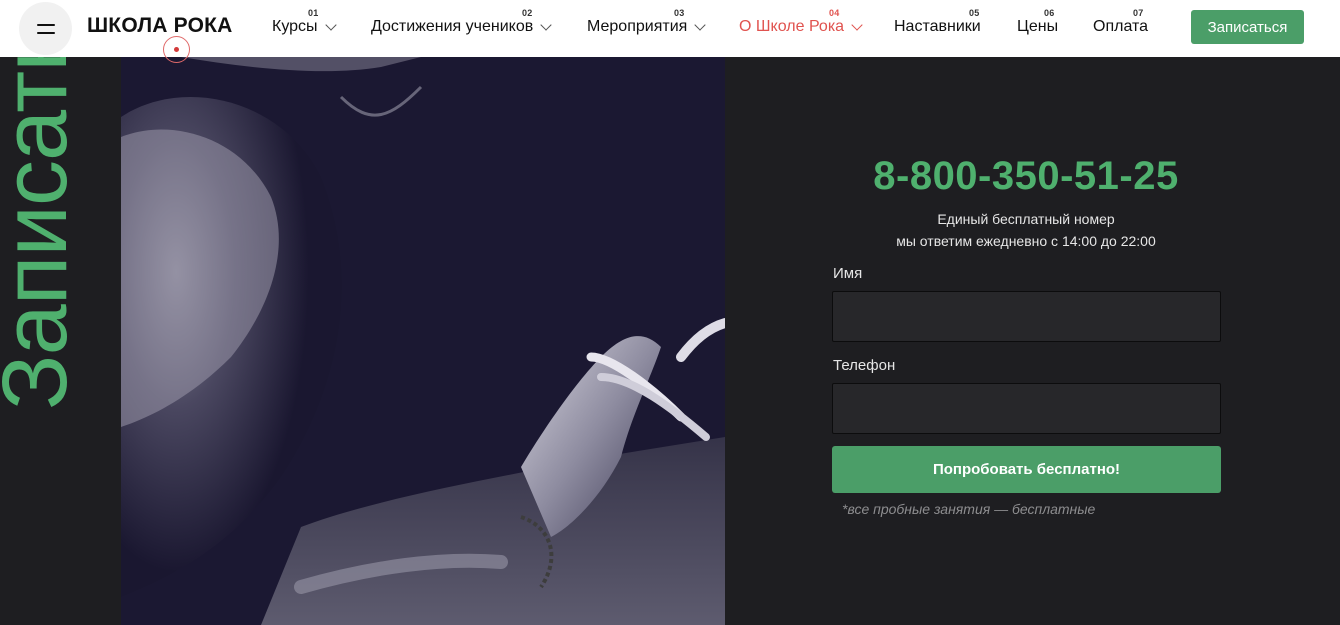 The height and width of the screenshot is (625, 1340). Describe the element at coordinates (1026, 176) in the screenshot. I see `phone-number: 8-800-350-51-25` at that location.